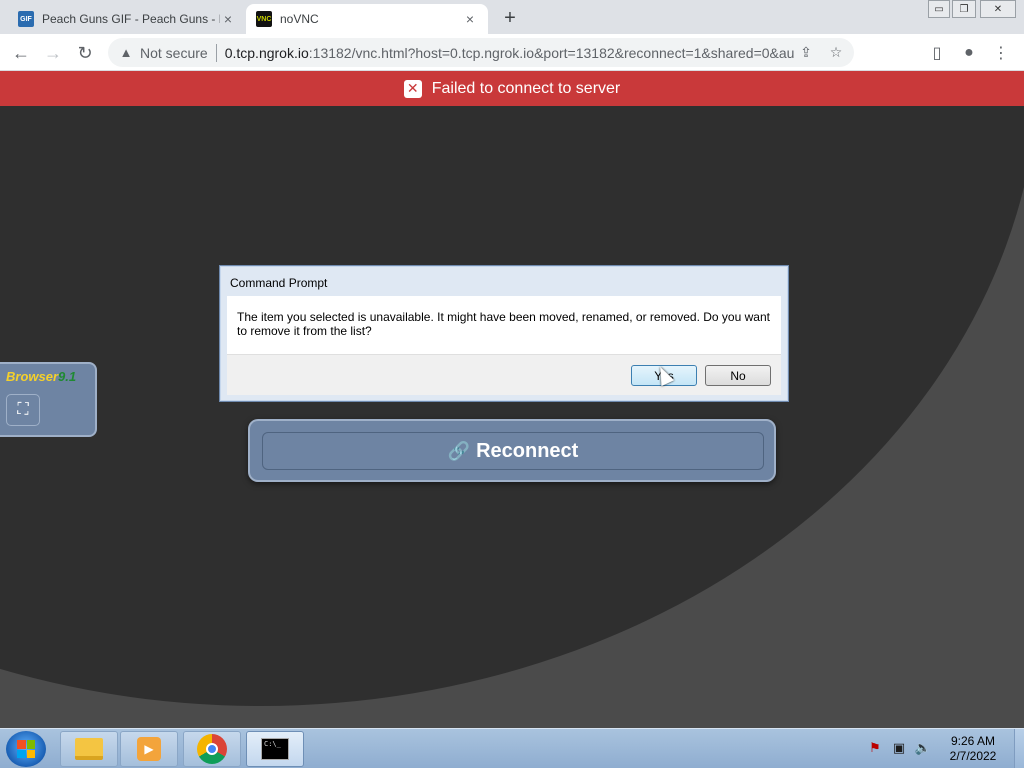 The height and width of the screenshot is (768, 1024). What do you see at coordinates (998, 9) in the screenshot?
I see `close-window-button: ✕` at bounding box center [998, 9].